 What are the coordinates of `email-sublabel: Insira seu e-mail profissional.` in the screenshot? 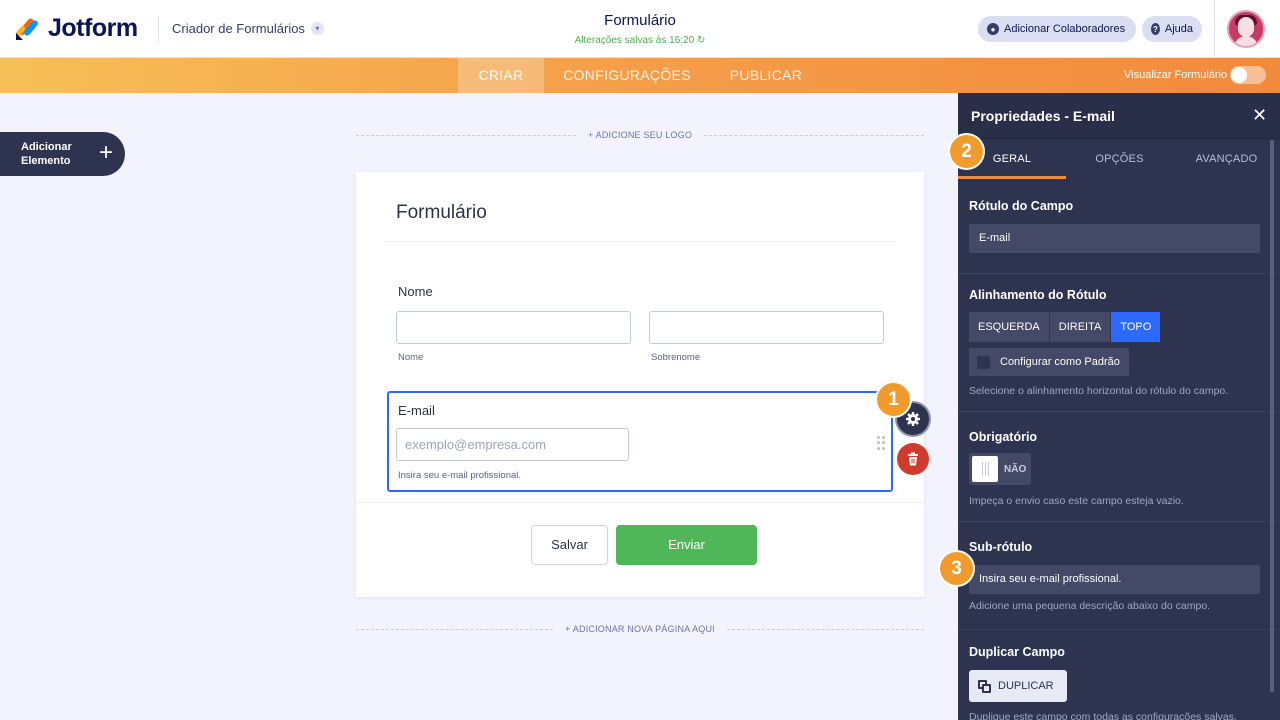 It's located at (460, 475).